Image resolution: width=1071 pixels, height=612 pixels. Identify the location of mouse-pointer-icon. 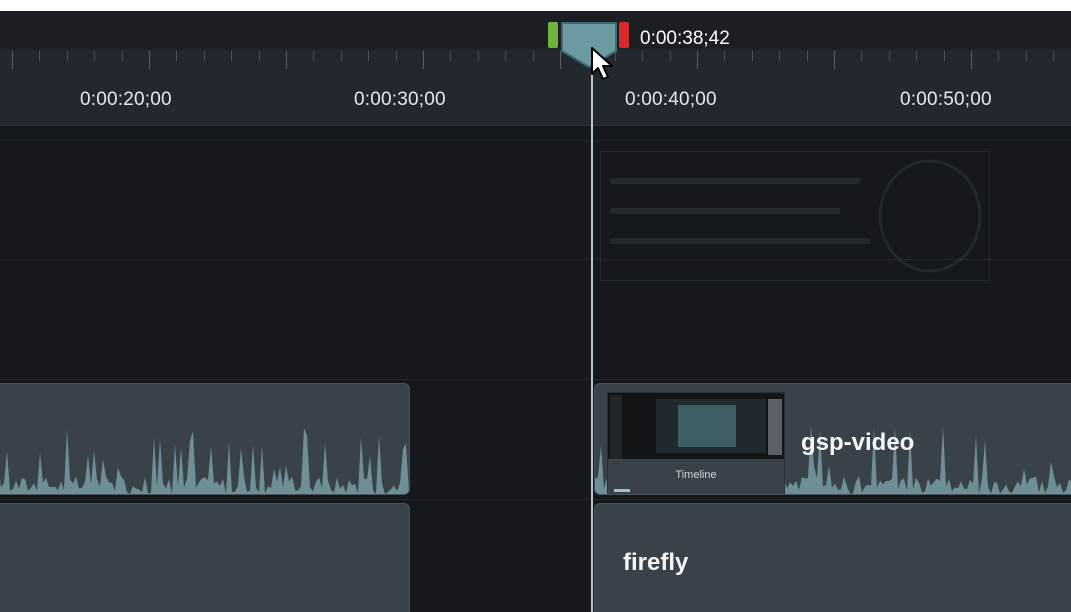
(602, 63).